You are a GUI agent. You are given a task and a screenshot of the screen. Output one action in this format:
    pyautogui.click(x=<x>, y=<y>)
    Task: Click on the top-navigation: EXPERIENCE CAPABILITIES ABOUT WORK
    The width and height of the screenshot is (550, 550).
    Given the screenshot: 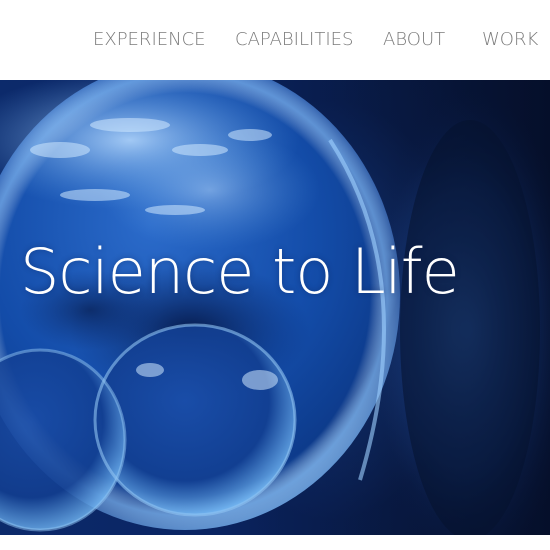 What is the action you would take?
    pyautogui.click(x=275, y=40)
    